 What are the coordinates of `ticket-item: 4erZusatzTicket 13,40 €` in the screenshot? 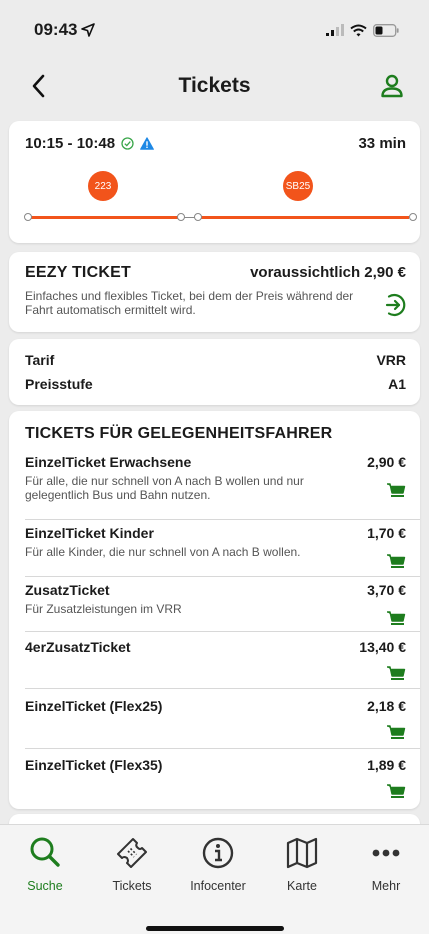 It's located at (215, 661).